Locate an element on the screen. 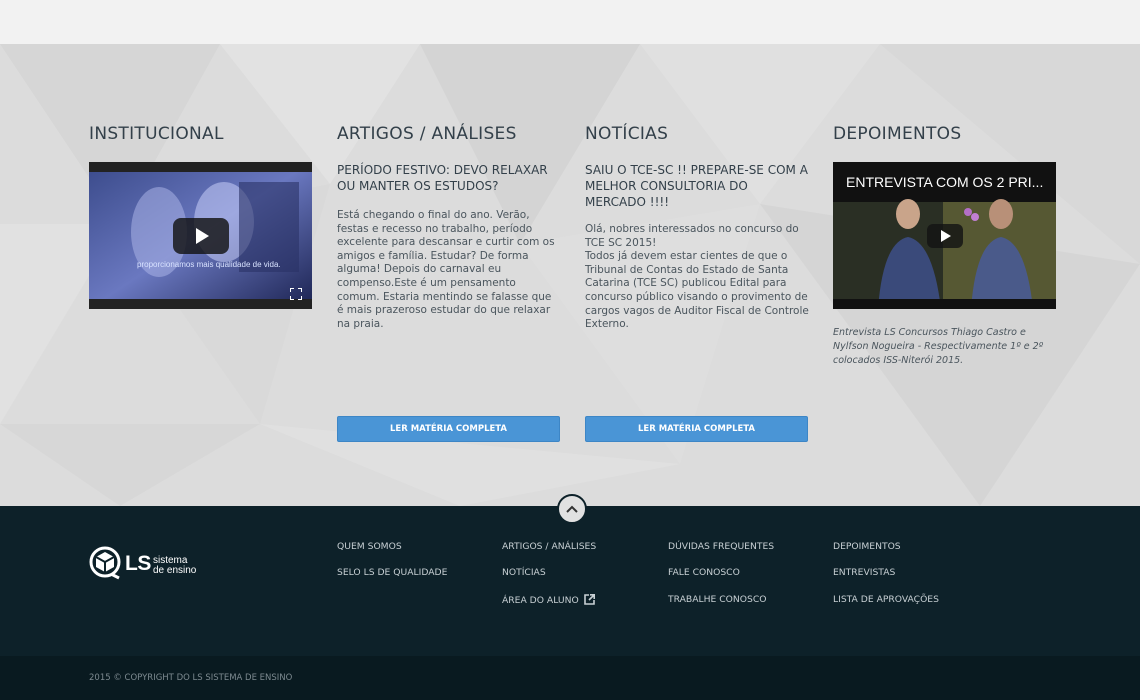 The height and width of the screenshot is (700, 1140). depoimentos-heading: DEPOIMENTOS is located at coordinates (897, 134).